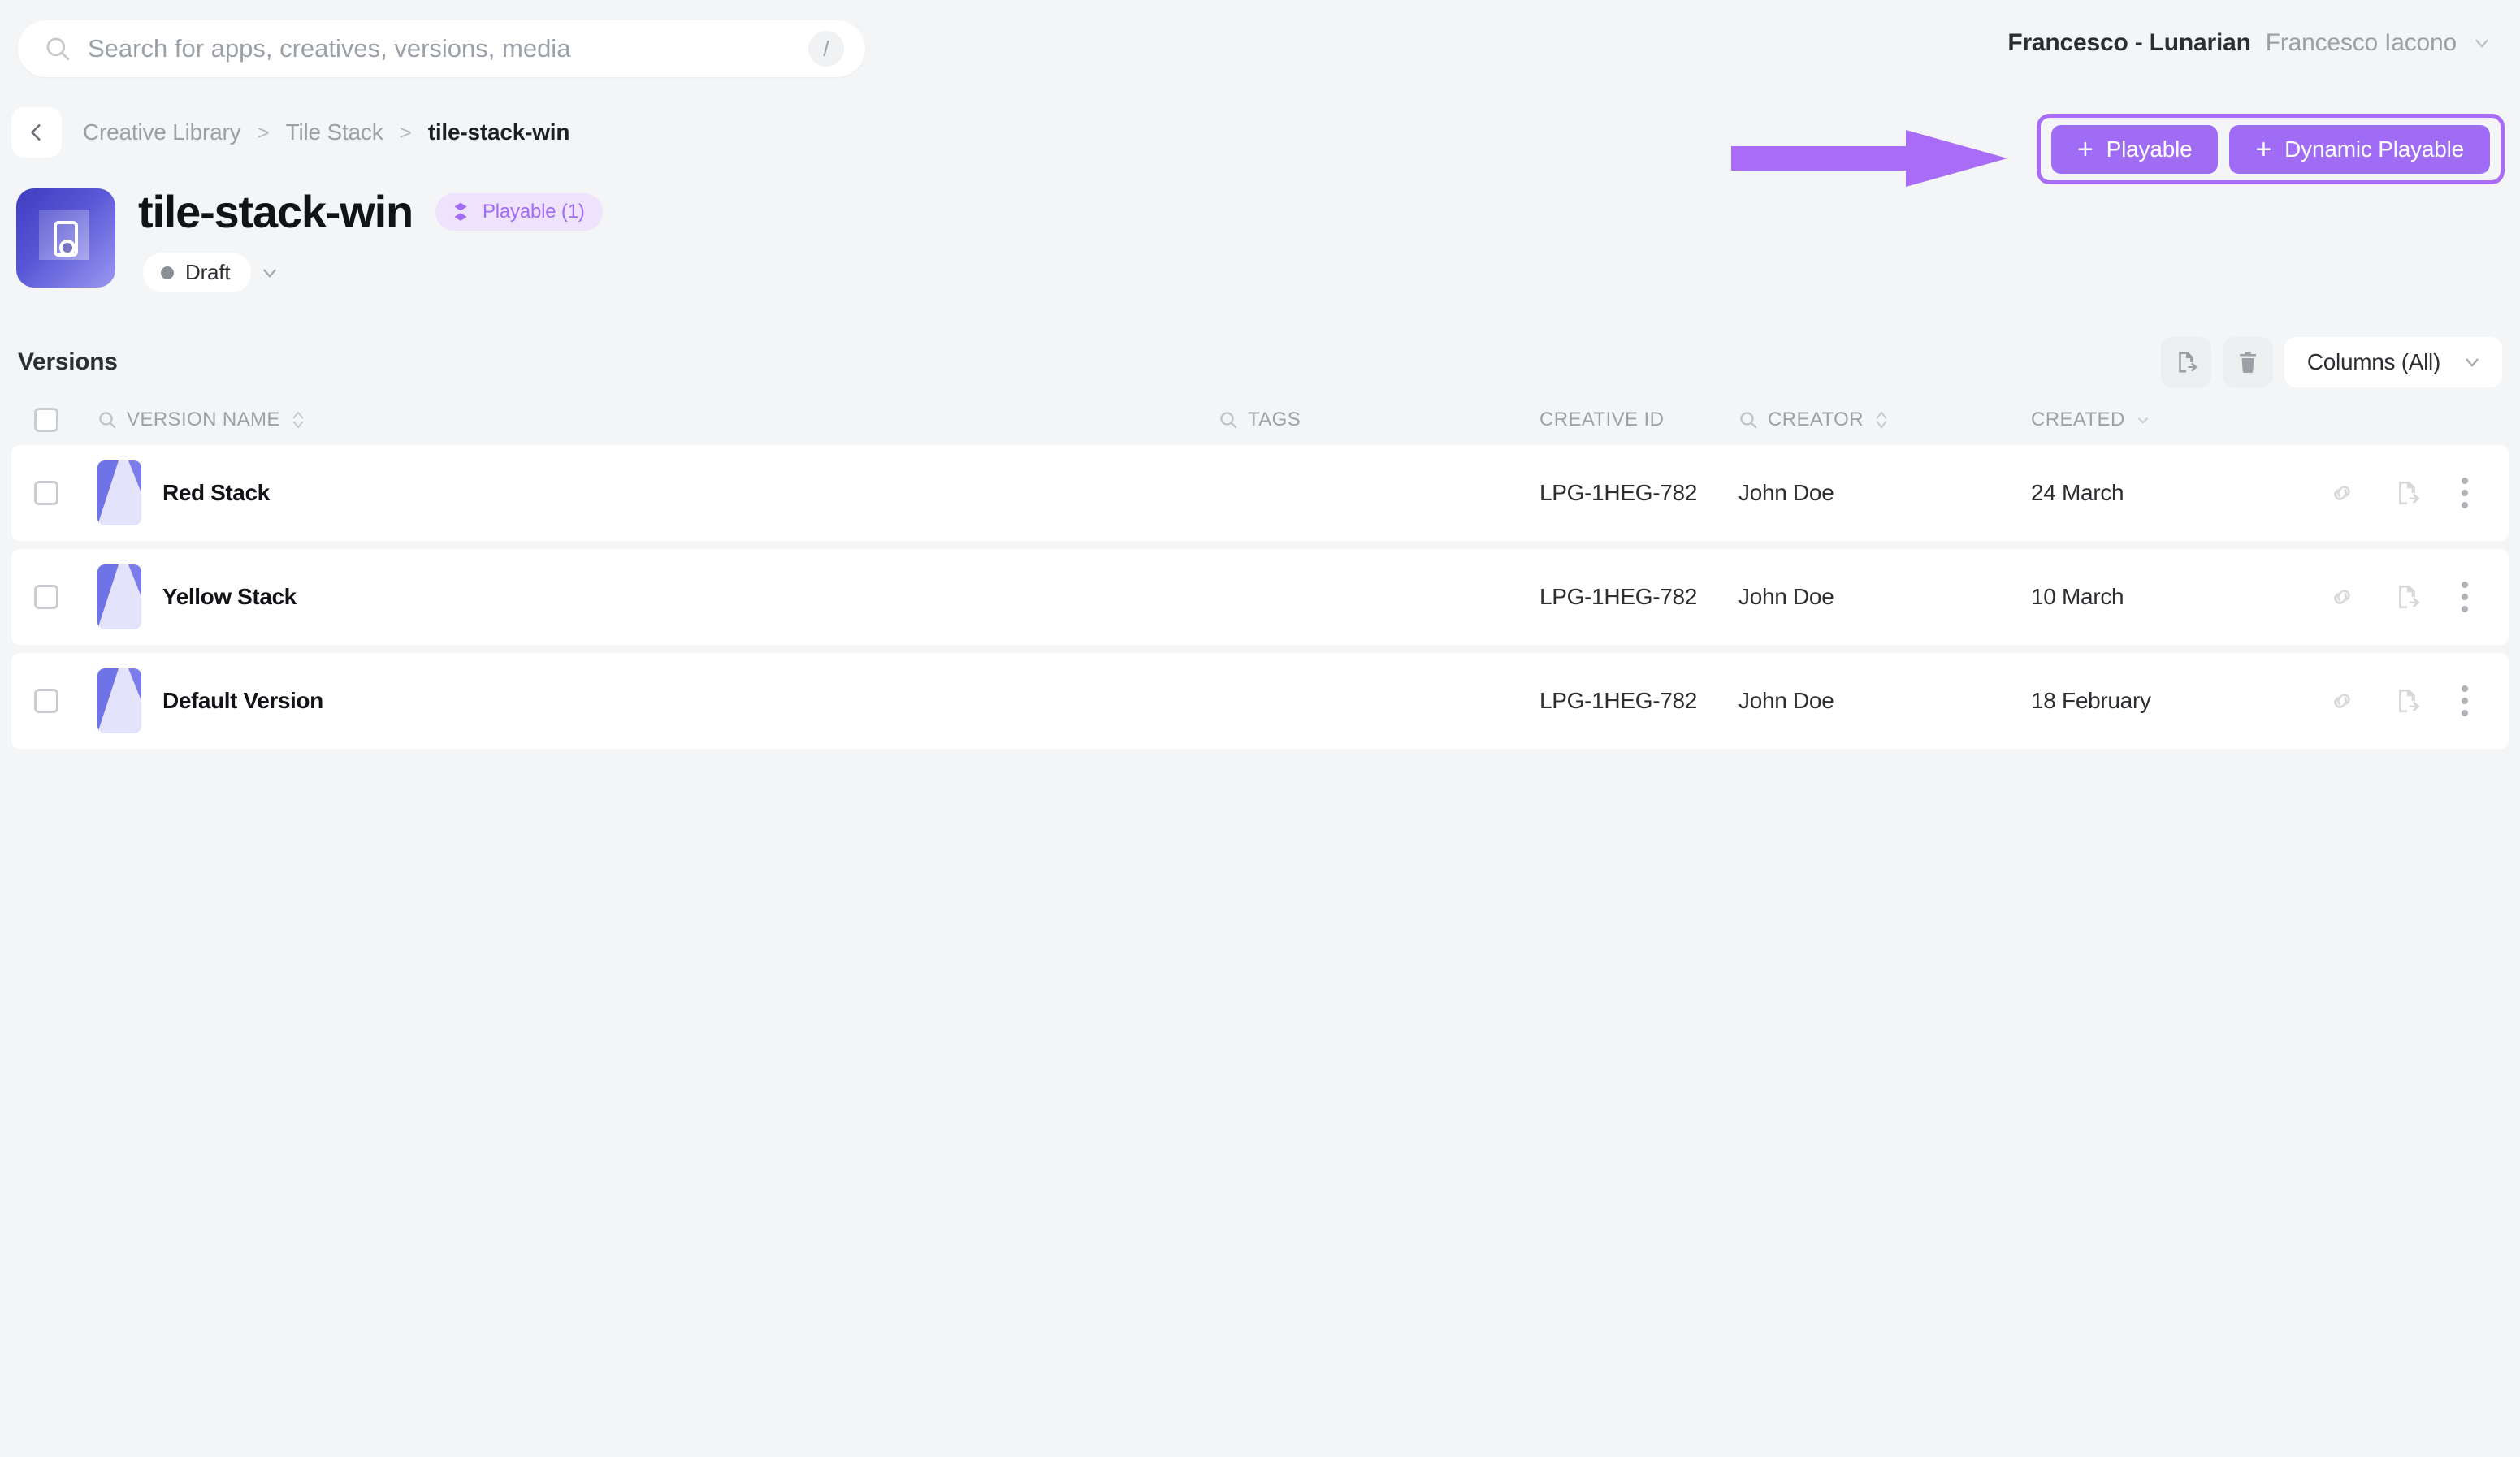 This screenshot has height=1457, width=2520. I want to click on page-header: tile-stack-win Playable (1) Draft, so click(1260, 229).